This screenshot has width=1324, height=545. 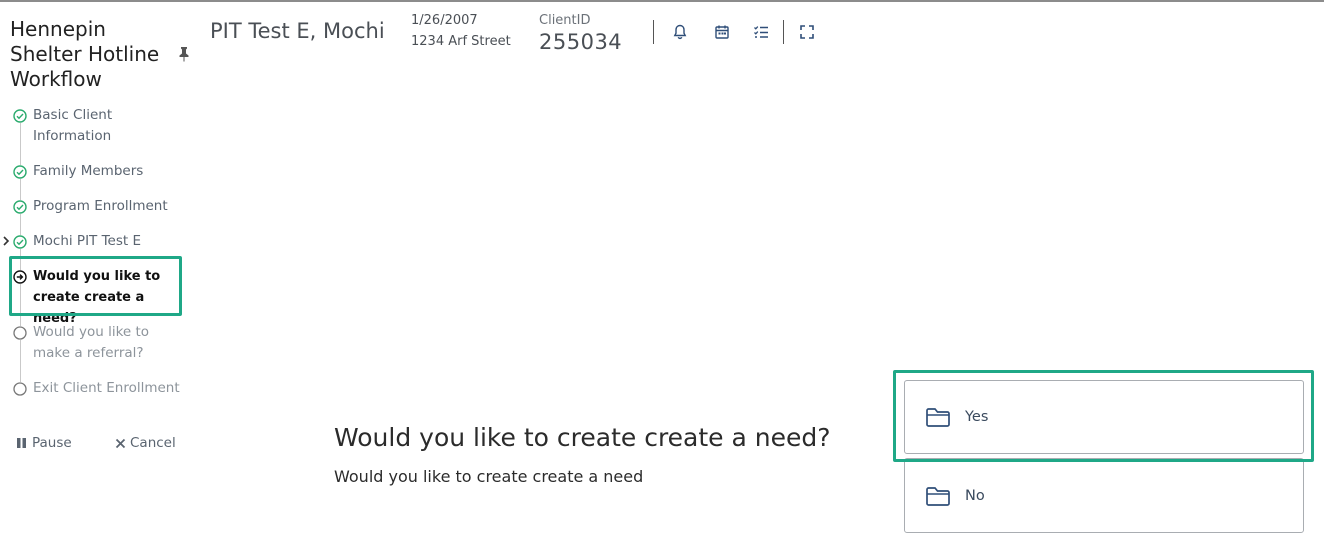 I want to click on checklist-icon, so click(x=761, y=32).